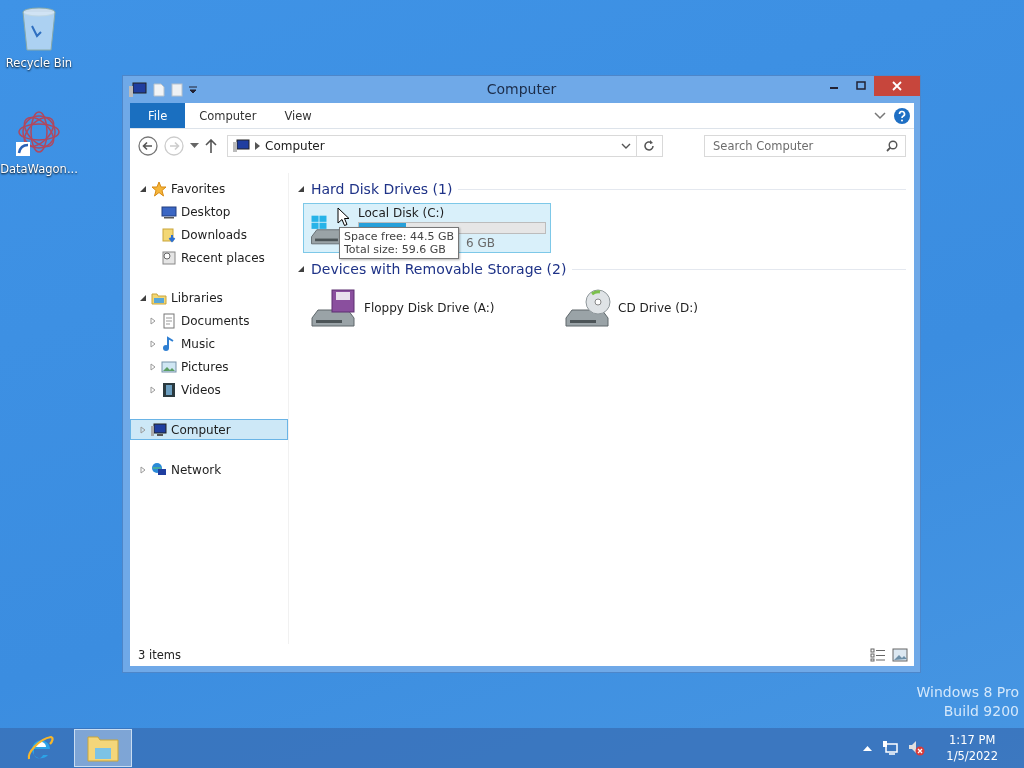 Image resolution: width=1024 pixels, height=768 pixels. What do you see at coordinates (972, 756) in the screenshot?
I see `clock-date: 1/5/2022` at bounding box center [972, 756].